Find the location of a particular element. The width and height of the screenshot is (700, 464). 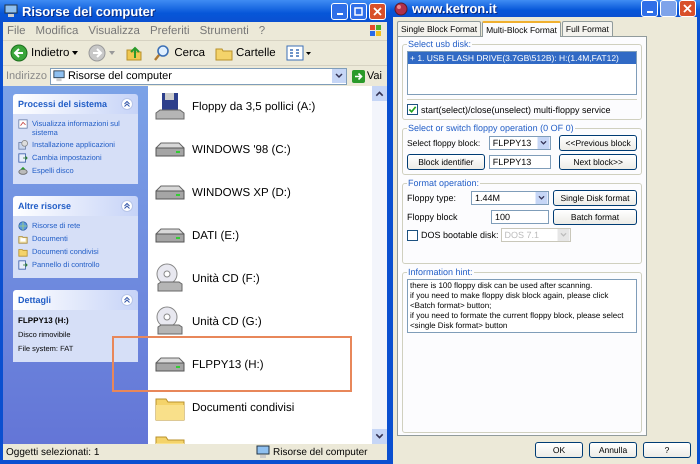

menu-item: File is located at coordinates (16, 31).